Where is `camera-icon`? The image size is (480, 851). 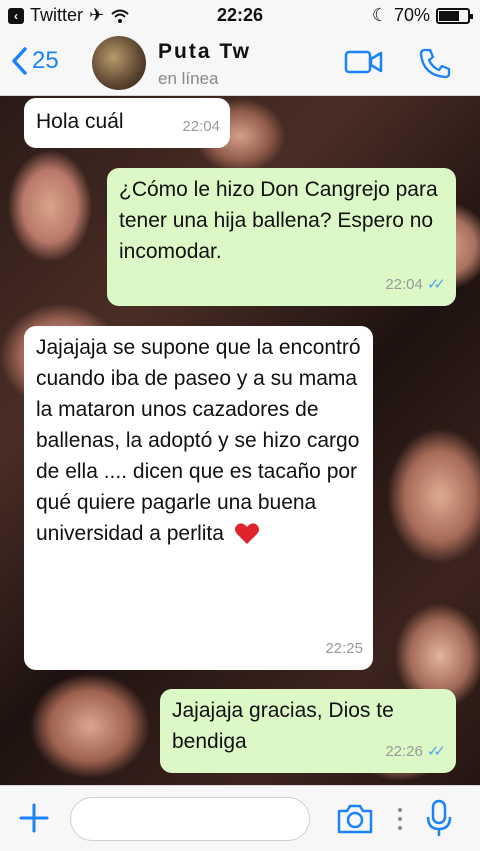
camera-icon is located at coordinates (355, 819).